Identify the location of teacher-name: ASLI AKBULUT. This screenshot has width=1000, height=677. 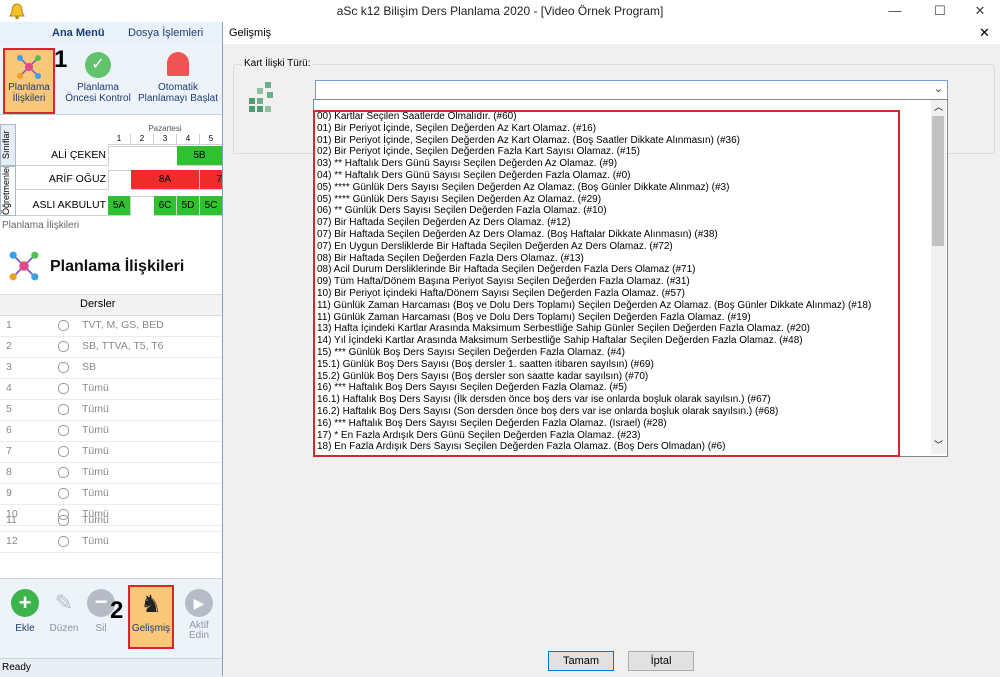
(62, 206).